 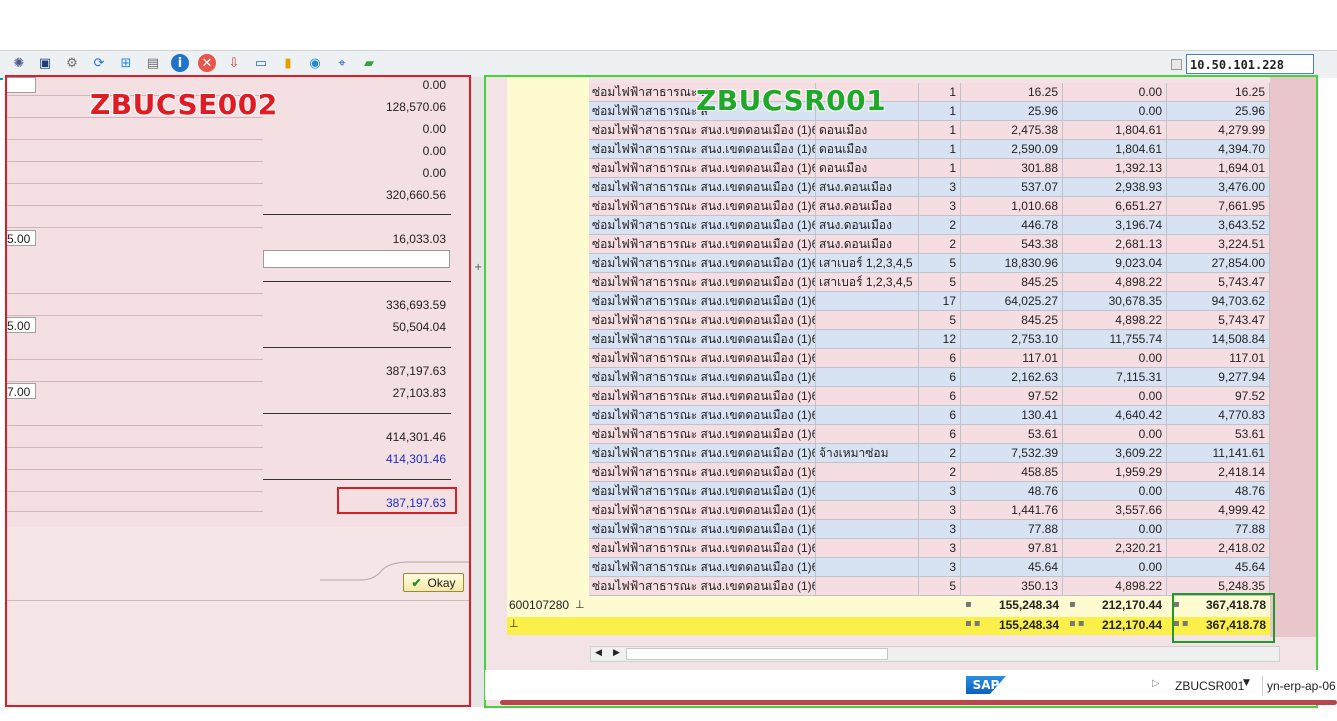 I want to click on document-icon: ▤, so click(x=153, y=63).